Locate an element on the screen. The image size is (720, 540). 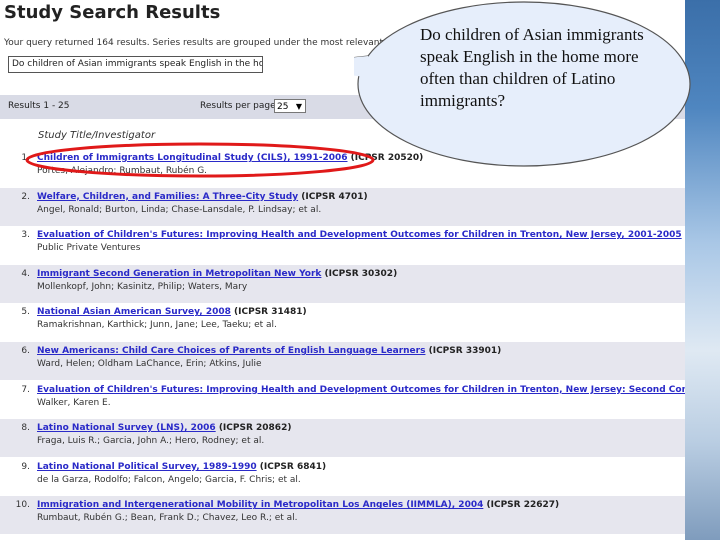
result-study-id: (ICPSR 20862) is located at coordinates (255, 428).